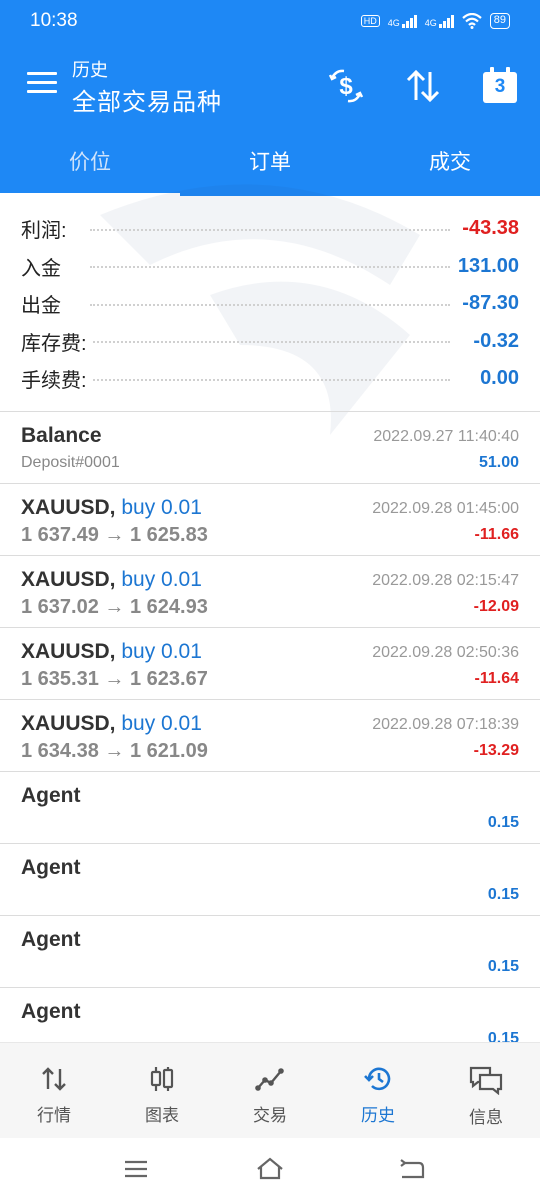 Image resolution: width=540 pixels, height=1200 pixels. I want to click on tab-indicator, so click(90, 194).